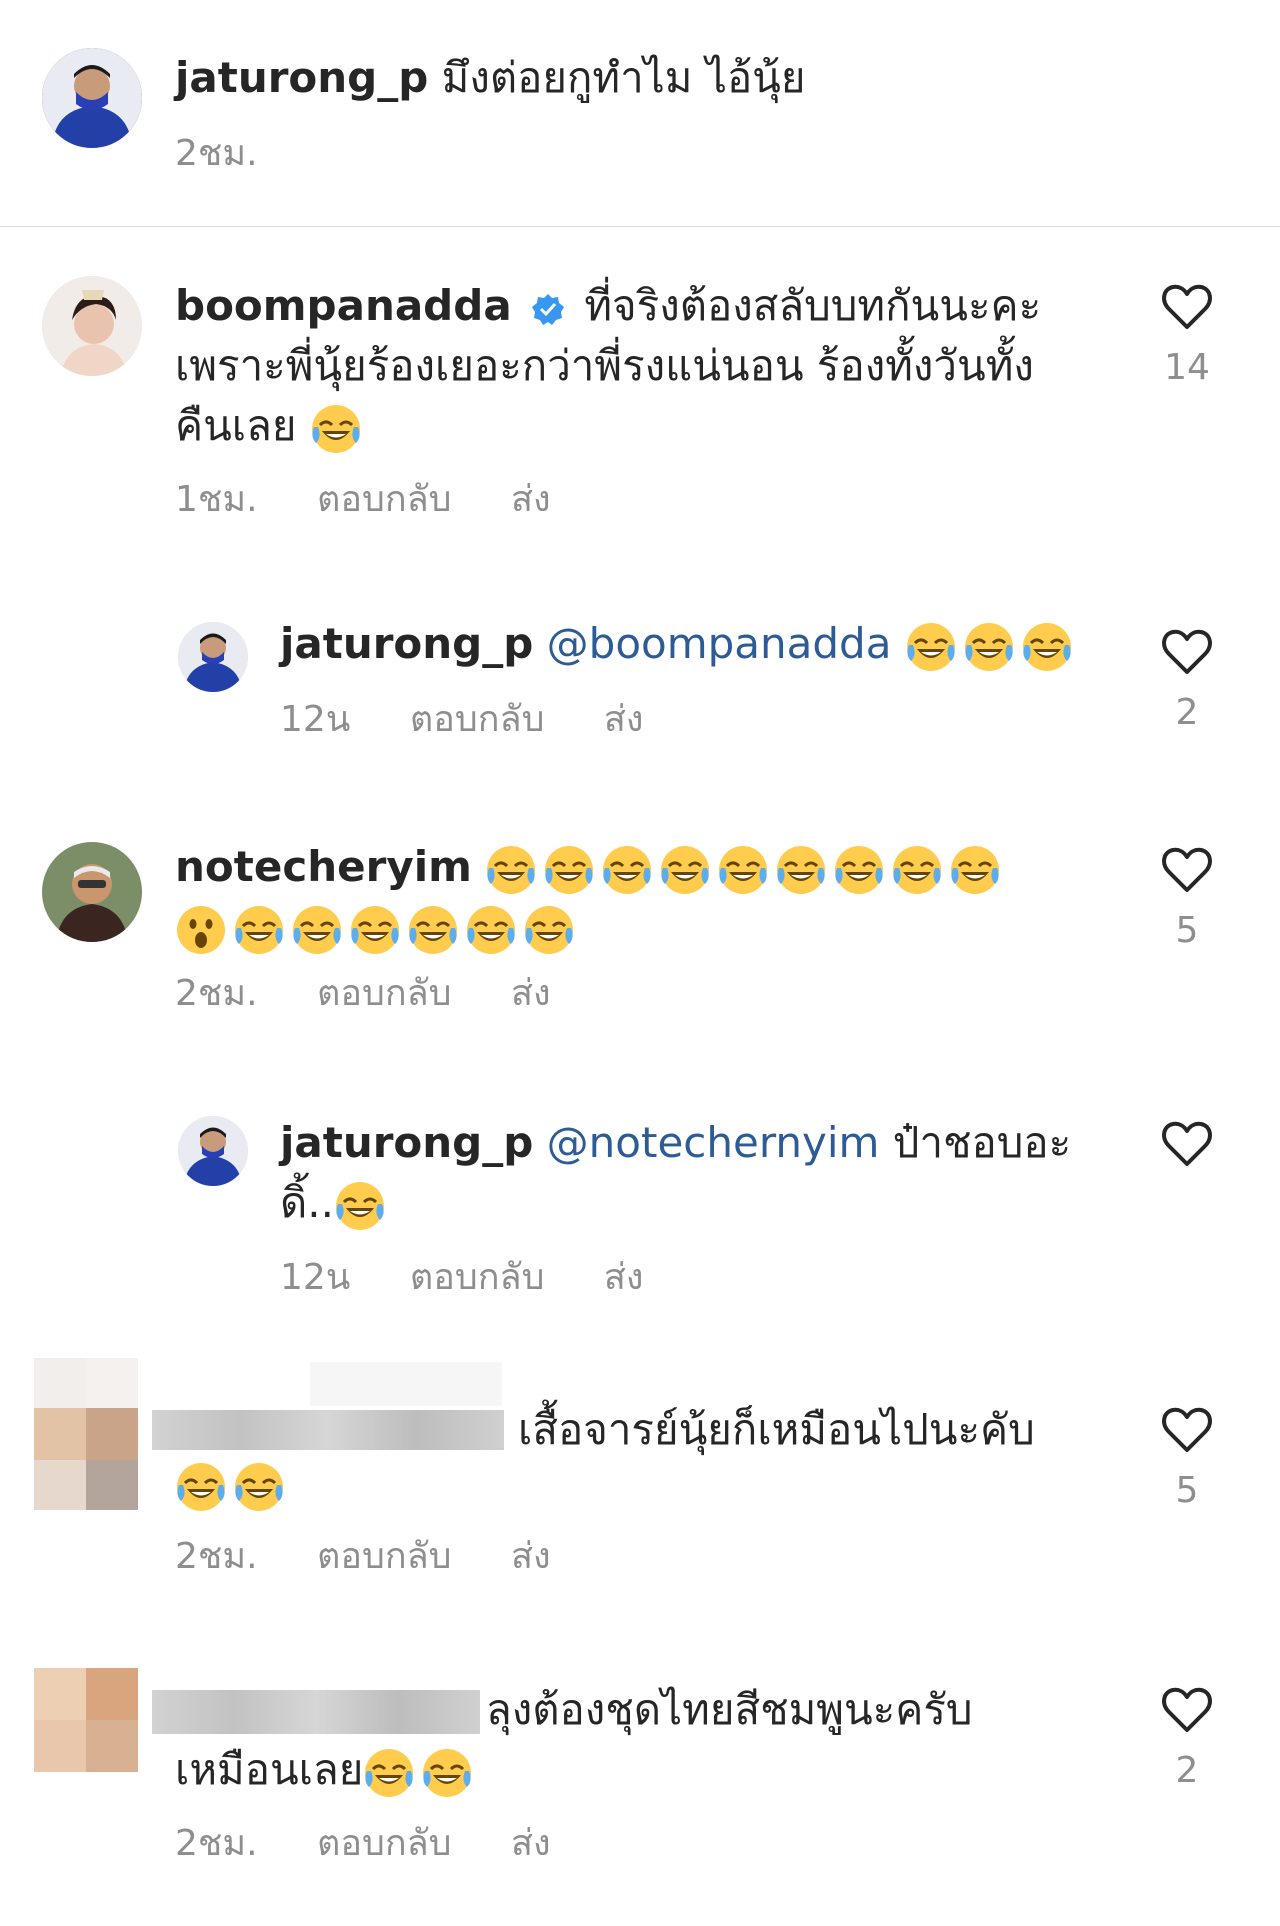  What do you see at coordinates (323, 866) in the screenshot?
I see `comment-username: notecheryim` at bounding box center [323, 866].